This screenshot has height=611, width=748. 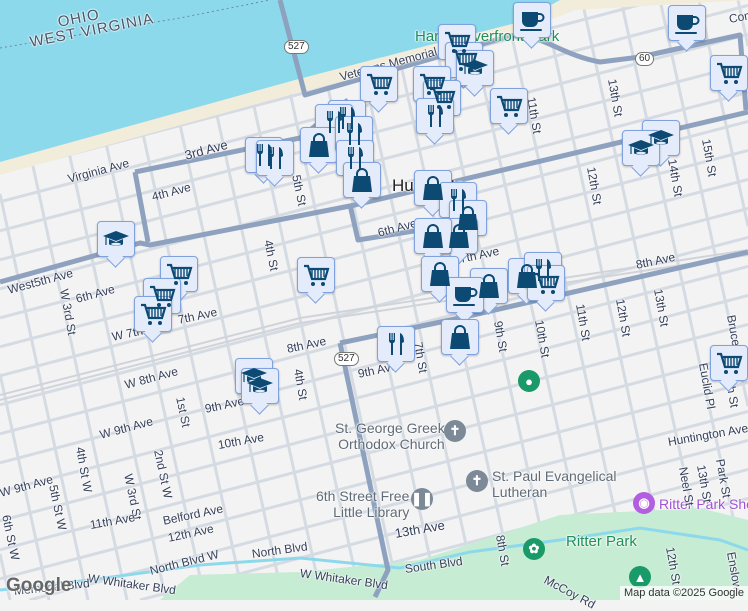 What do you see at coordinates (529, 381) in the screenshot?
I see `place-pin-icon: ●` at bounding box center [529, 381].